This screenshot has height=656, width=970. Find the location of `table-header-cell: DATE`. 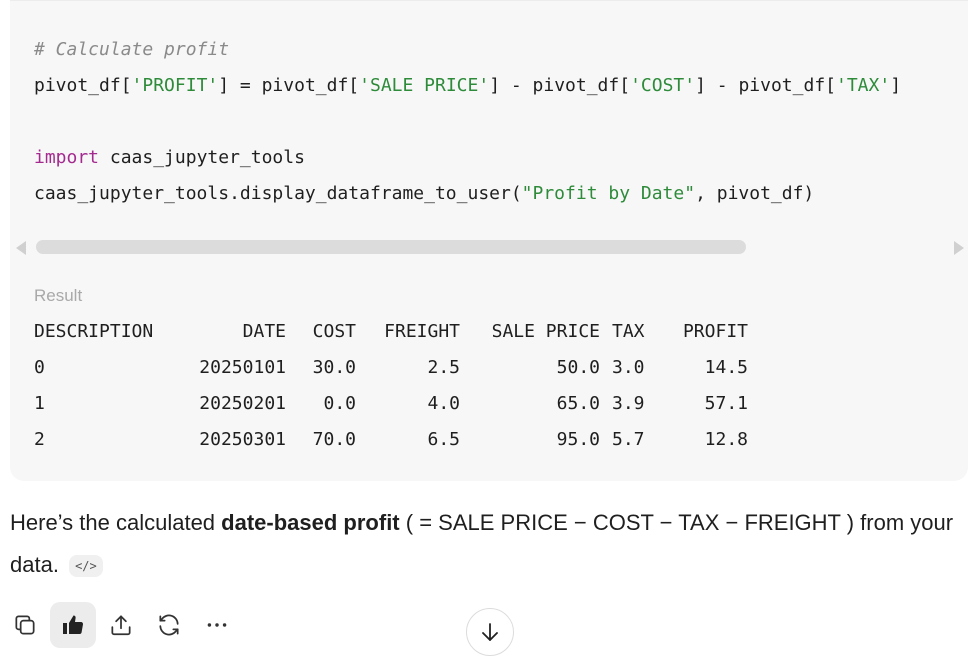

table-header-cell: DATE is located at coordinates (264, 331).